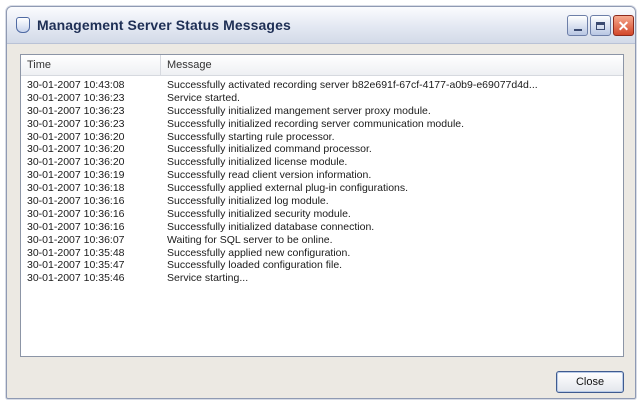  Describe the element at coordinates (577, 25) in the screenshot. I see `minimize-button` at that location.